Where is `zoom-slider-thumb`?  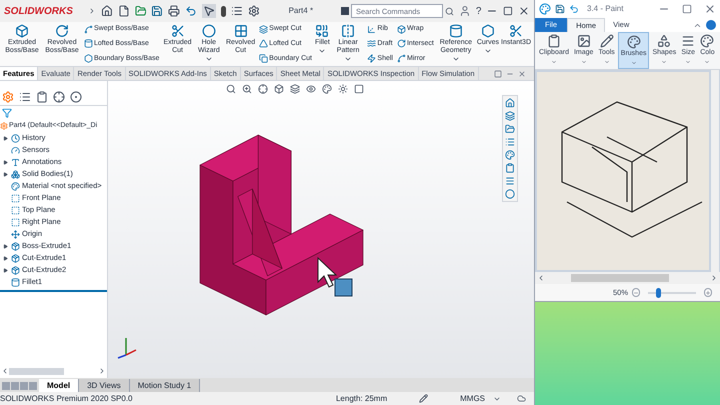 zoom-slider-thumb is located at coordinates (658, 293).